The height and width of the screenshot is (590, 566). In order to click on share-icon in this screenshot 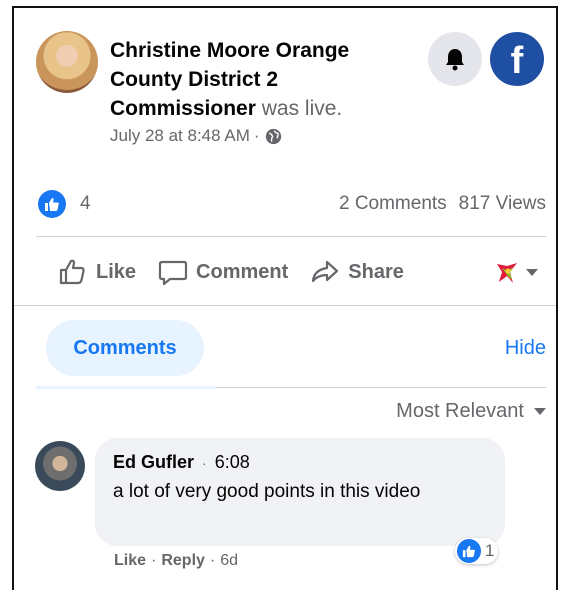, I will do `click(325, 271)`.